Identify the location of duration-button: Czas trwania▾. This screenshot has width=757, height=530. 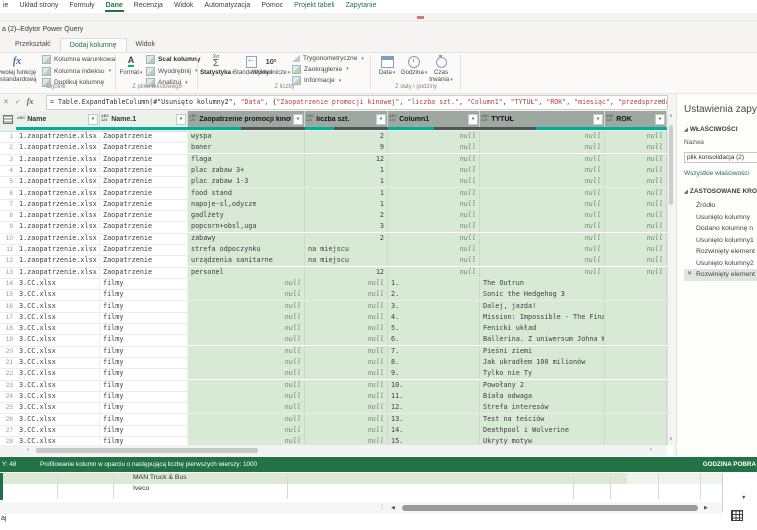
(441, 69).